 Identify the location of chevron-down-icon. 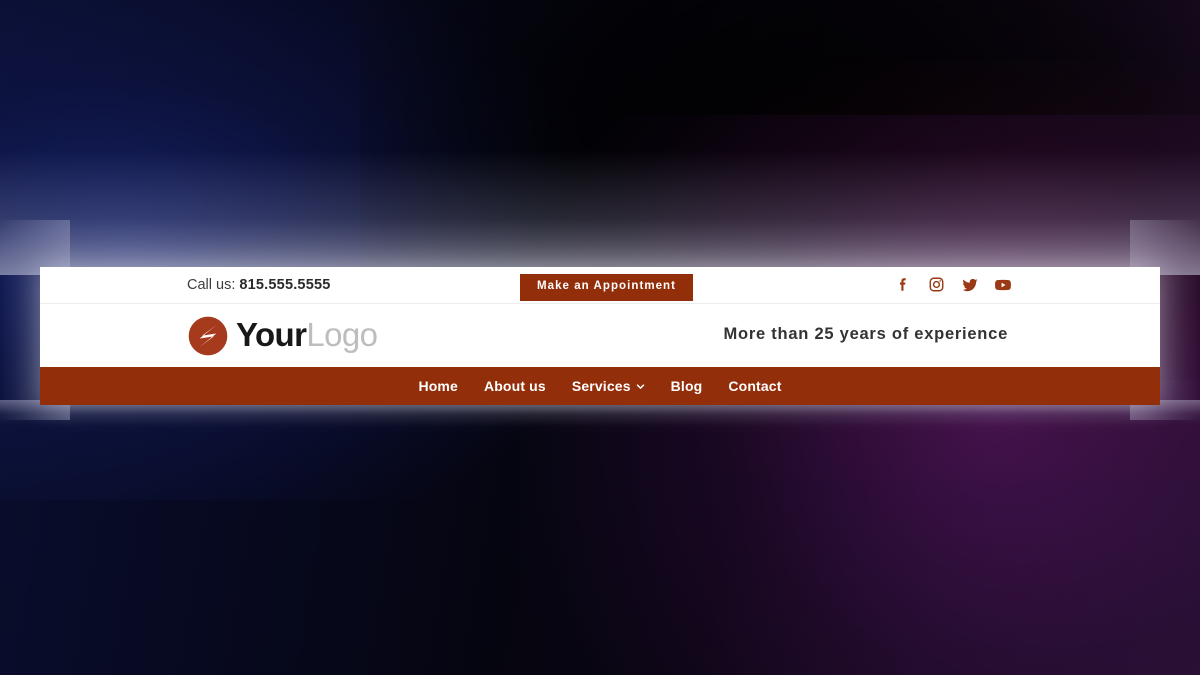
(640, 386).